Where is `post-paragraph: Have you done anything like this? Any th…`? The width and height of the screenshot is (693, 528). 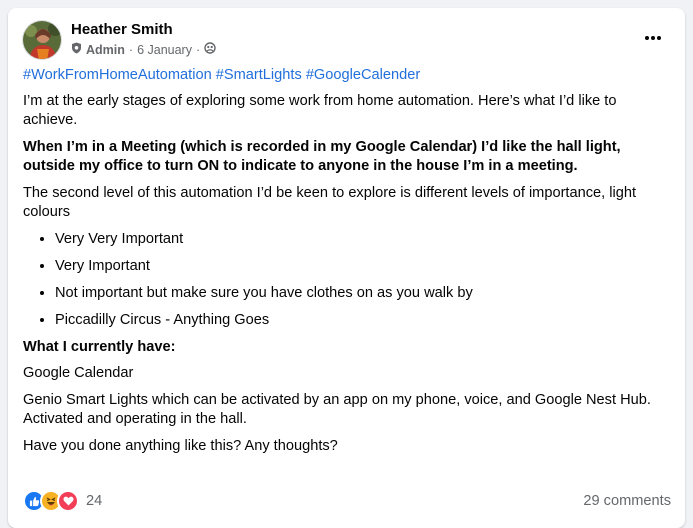
post-paragraph: Have you done anything like this? Any th… is located at coordinates (180, 445).